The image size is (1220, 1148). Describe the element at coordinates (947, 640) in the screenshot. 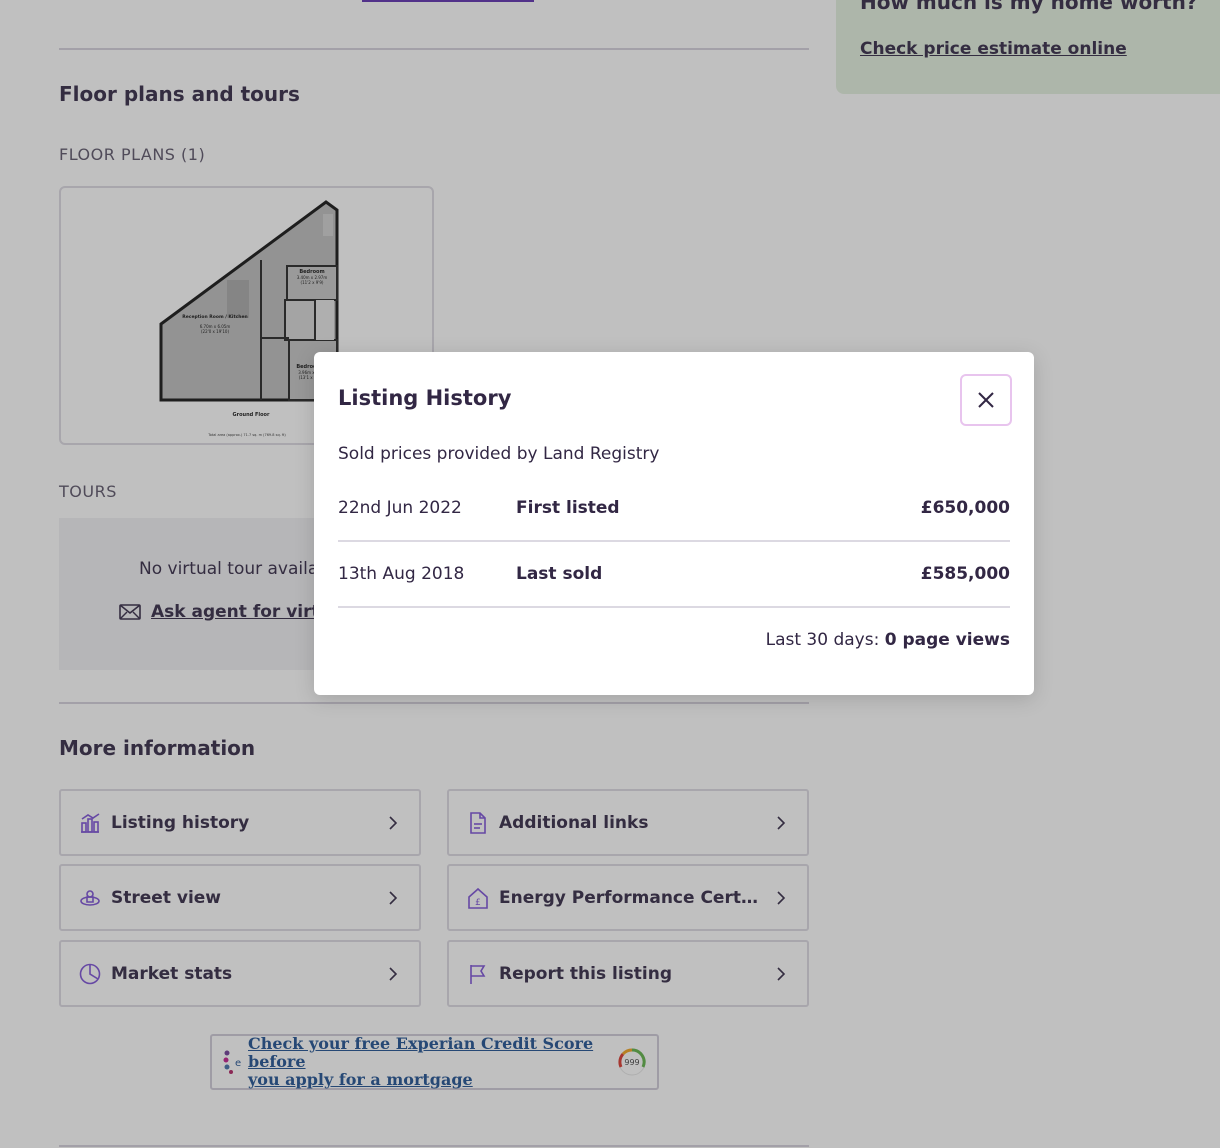

I see `page-views-value: 0 page views` at that location.